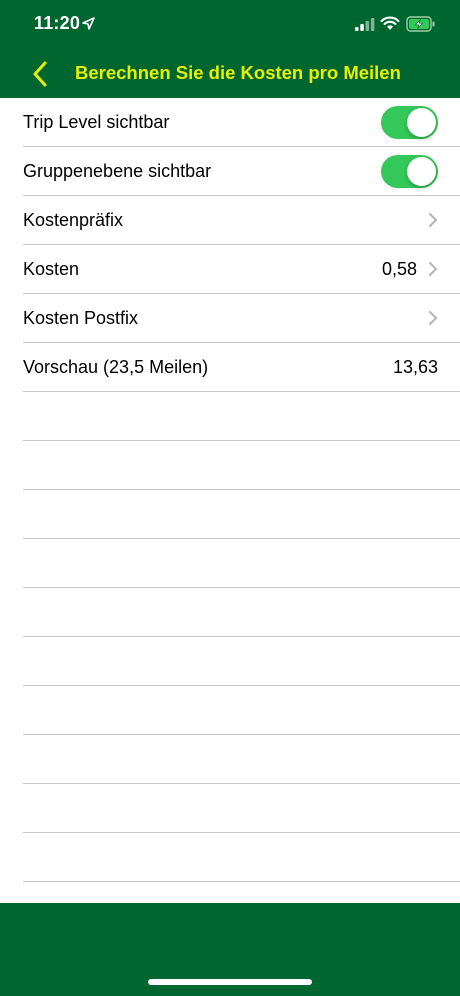  I want to click on group-level-toggle, so click(409, 171).